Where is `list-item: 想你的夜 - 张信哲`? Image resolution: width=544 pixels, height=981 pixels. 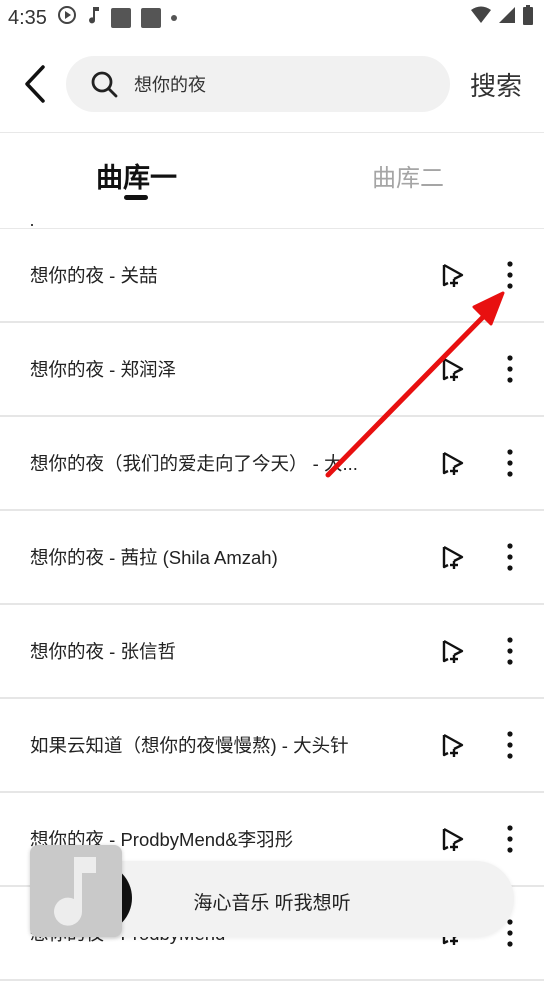
list-item: 想你的夜 - 张信哲 is located at coordinates (272, 652).